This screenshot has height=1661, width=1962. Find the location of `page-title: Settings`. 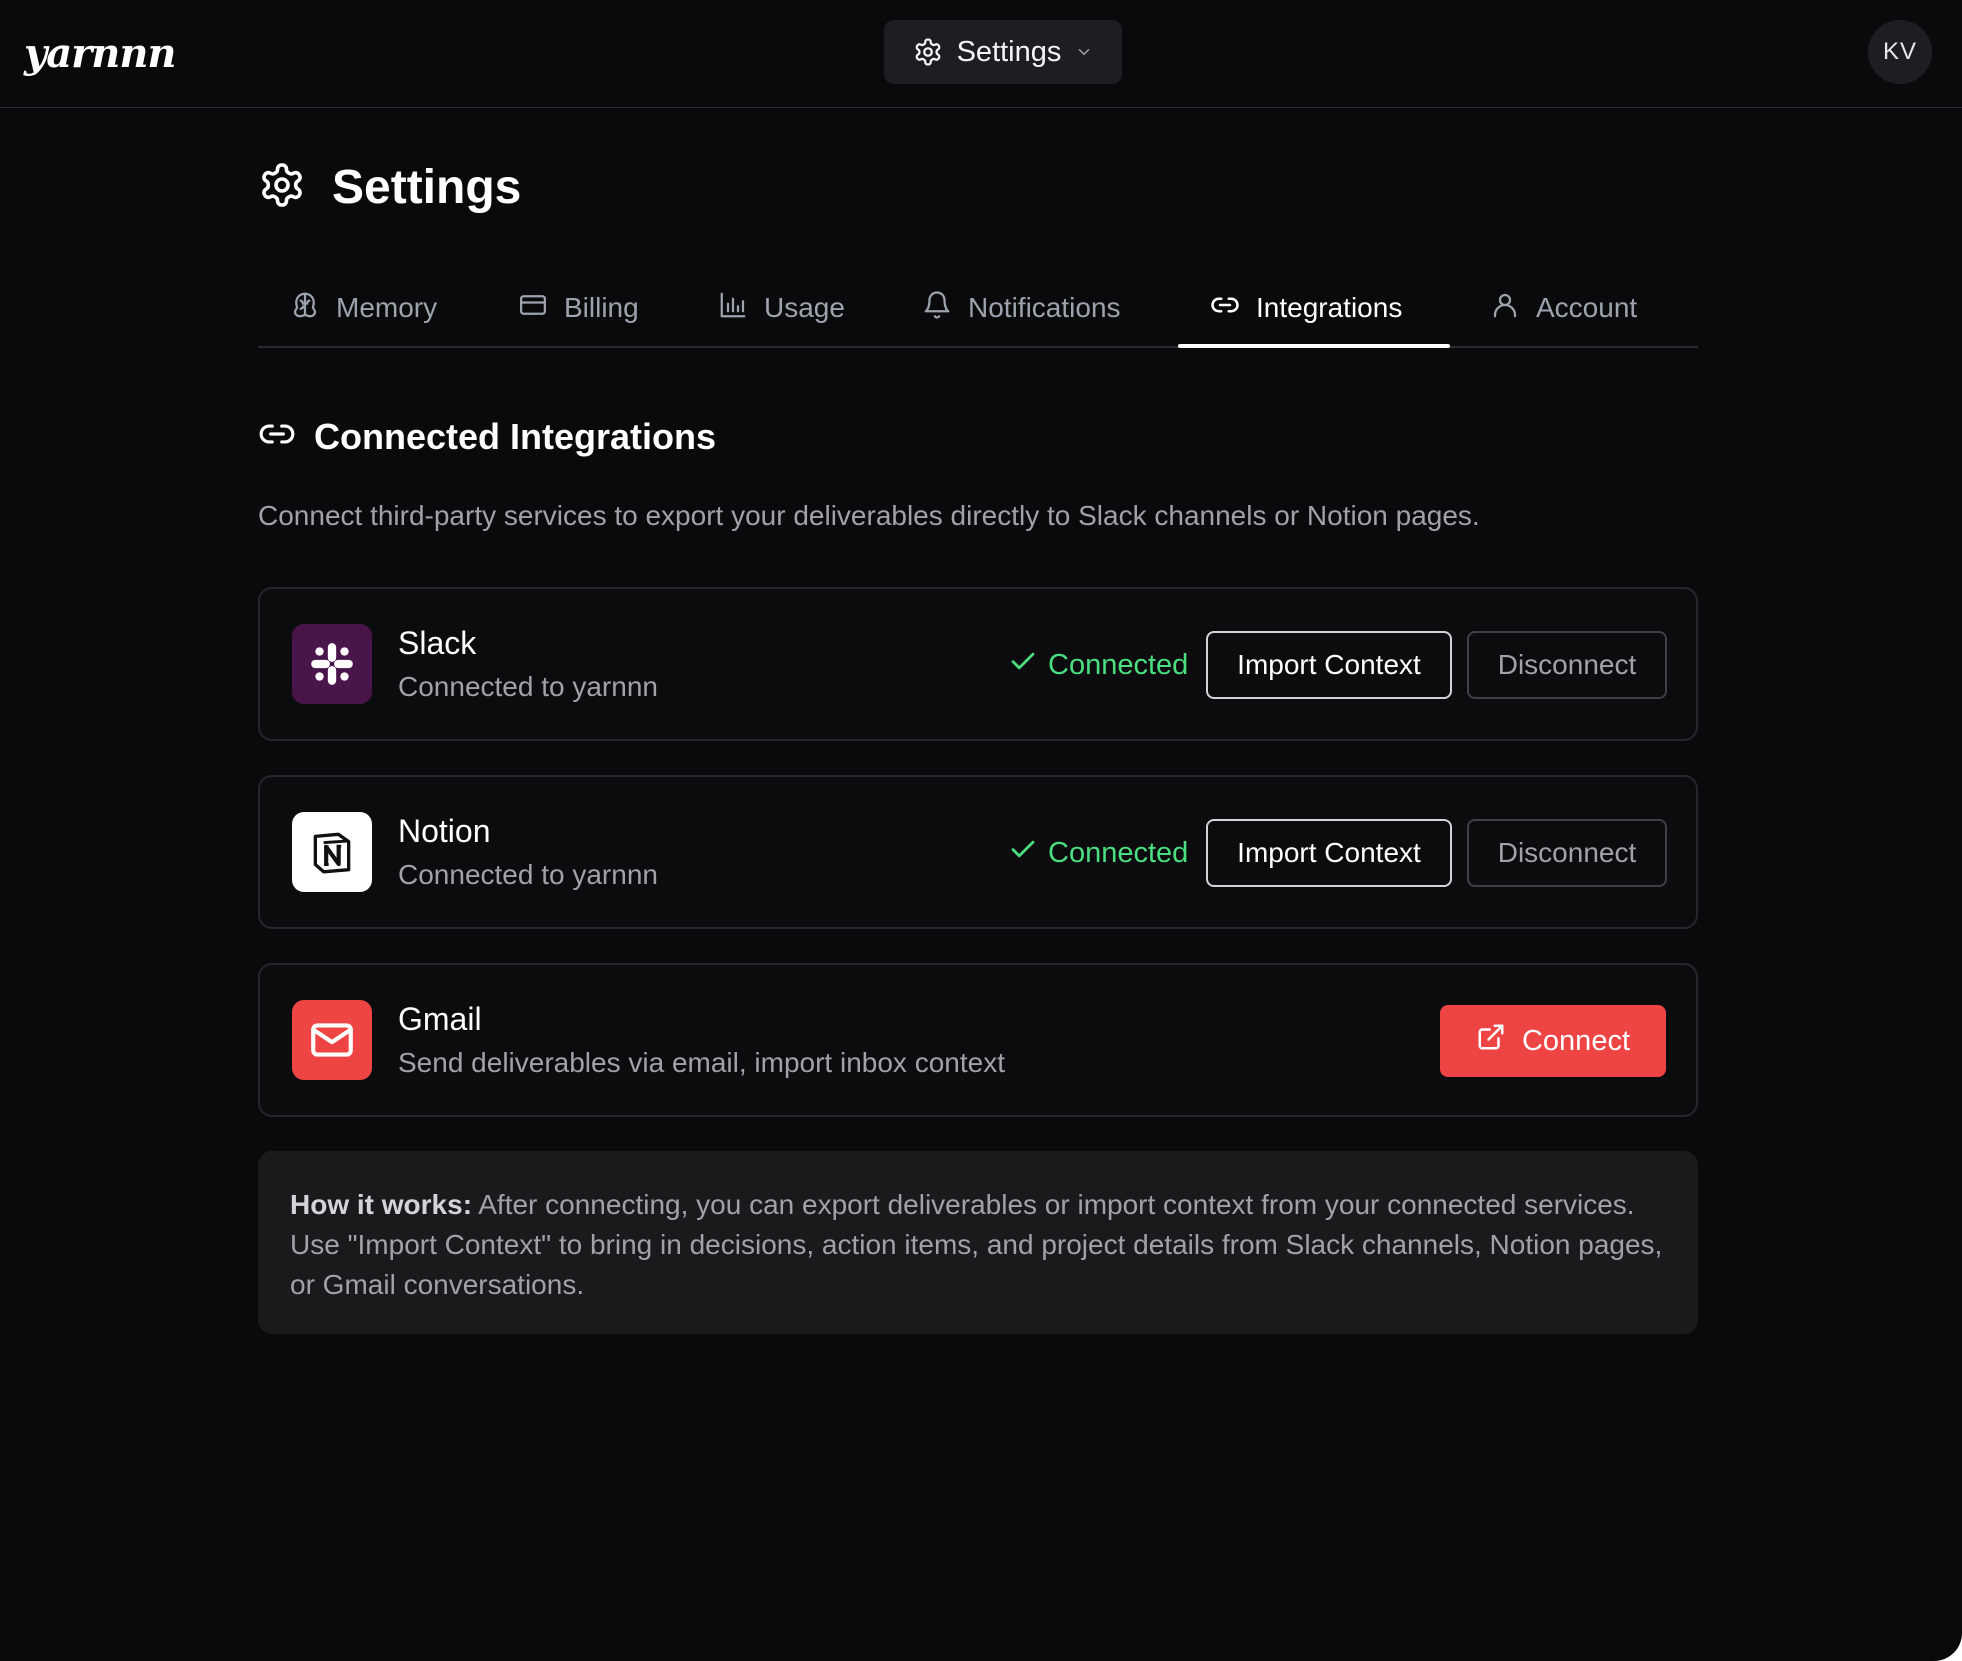

page-title: Settings is located at coordinates (389, 187).